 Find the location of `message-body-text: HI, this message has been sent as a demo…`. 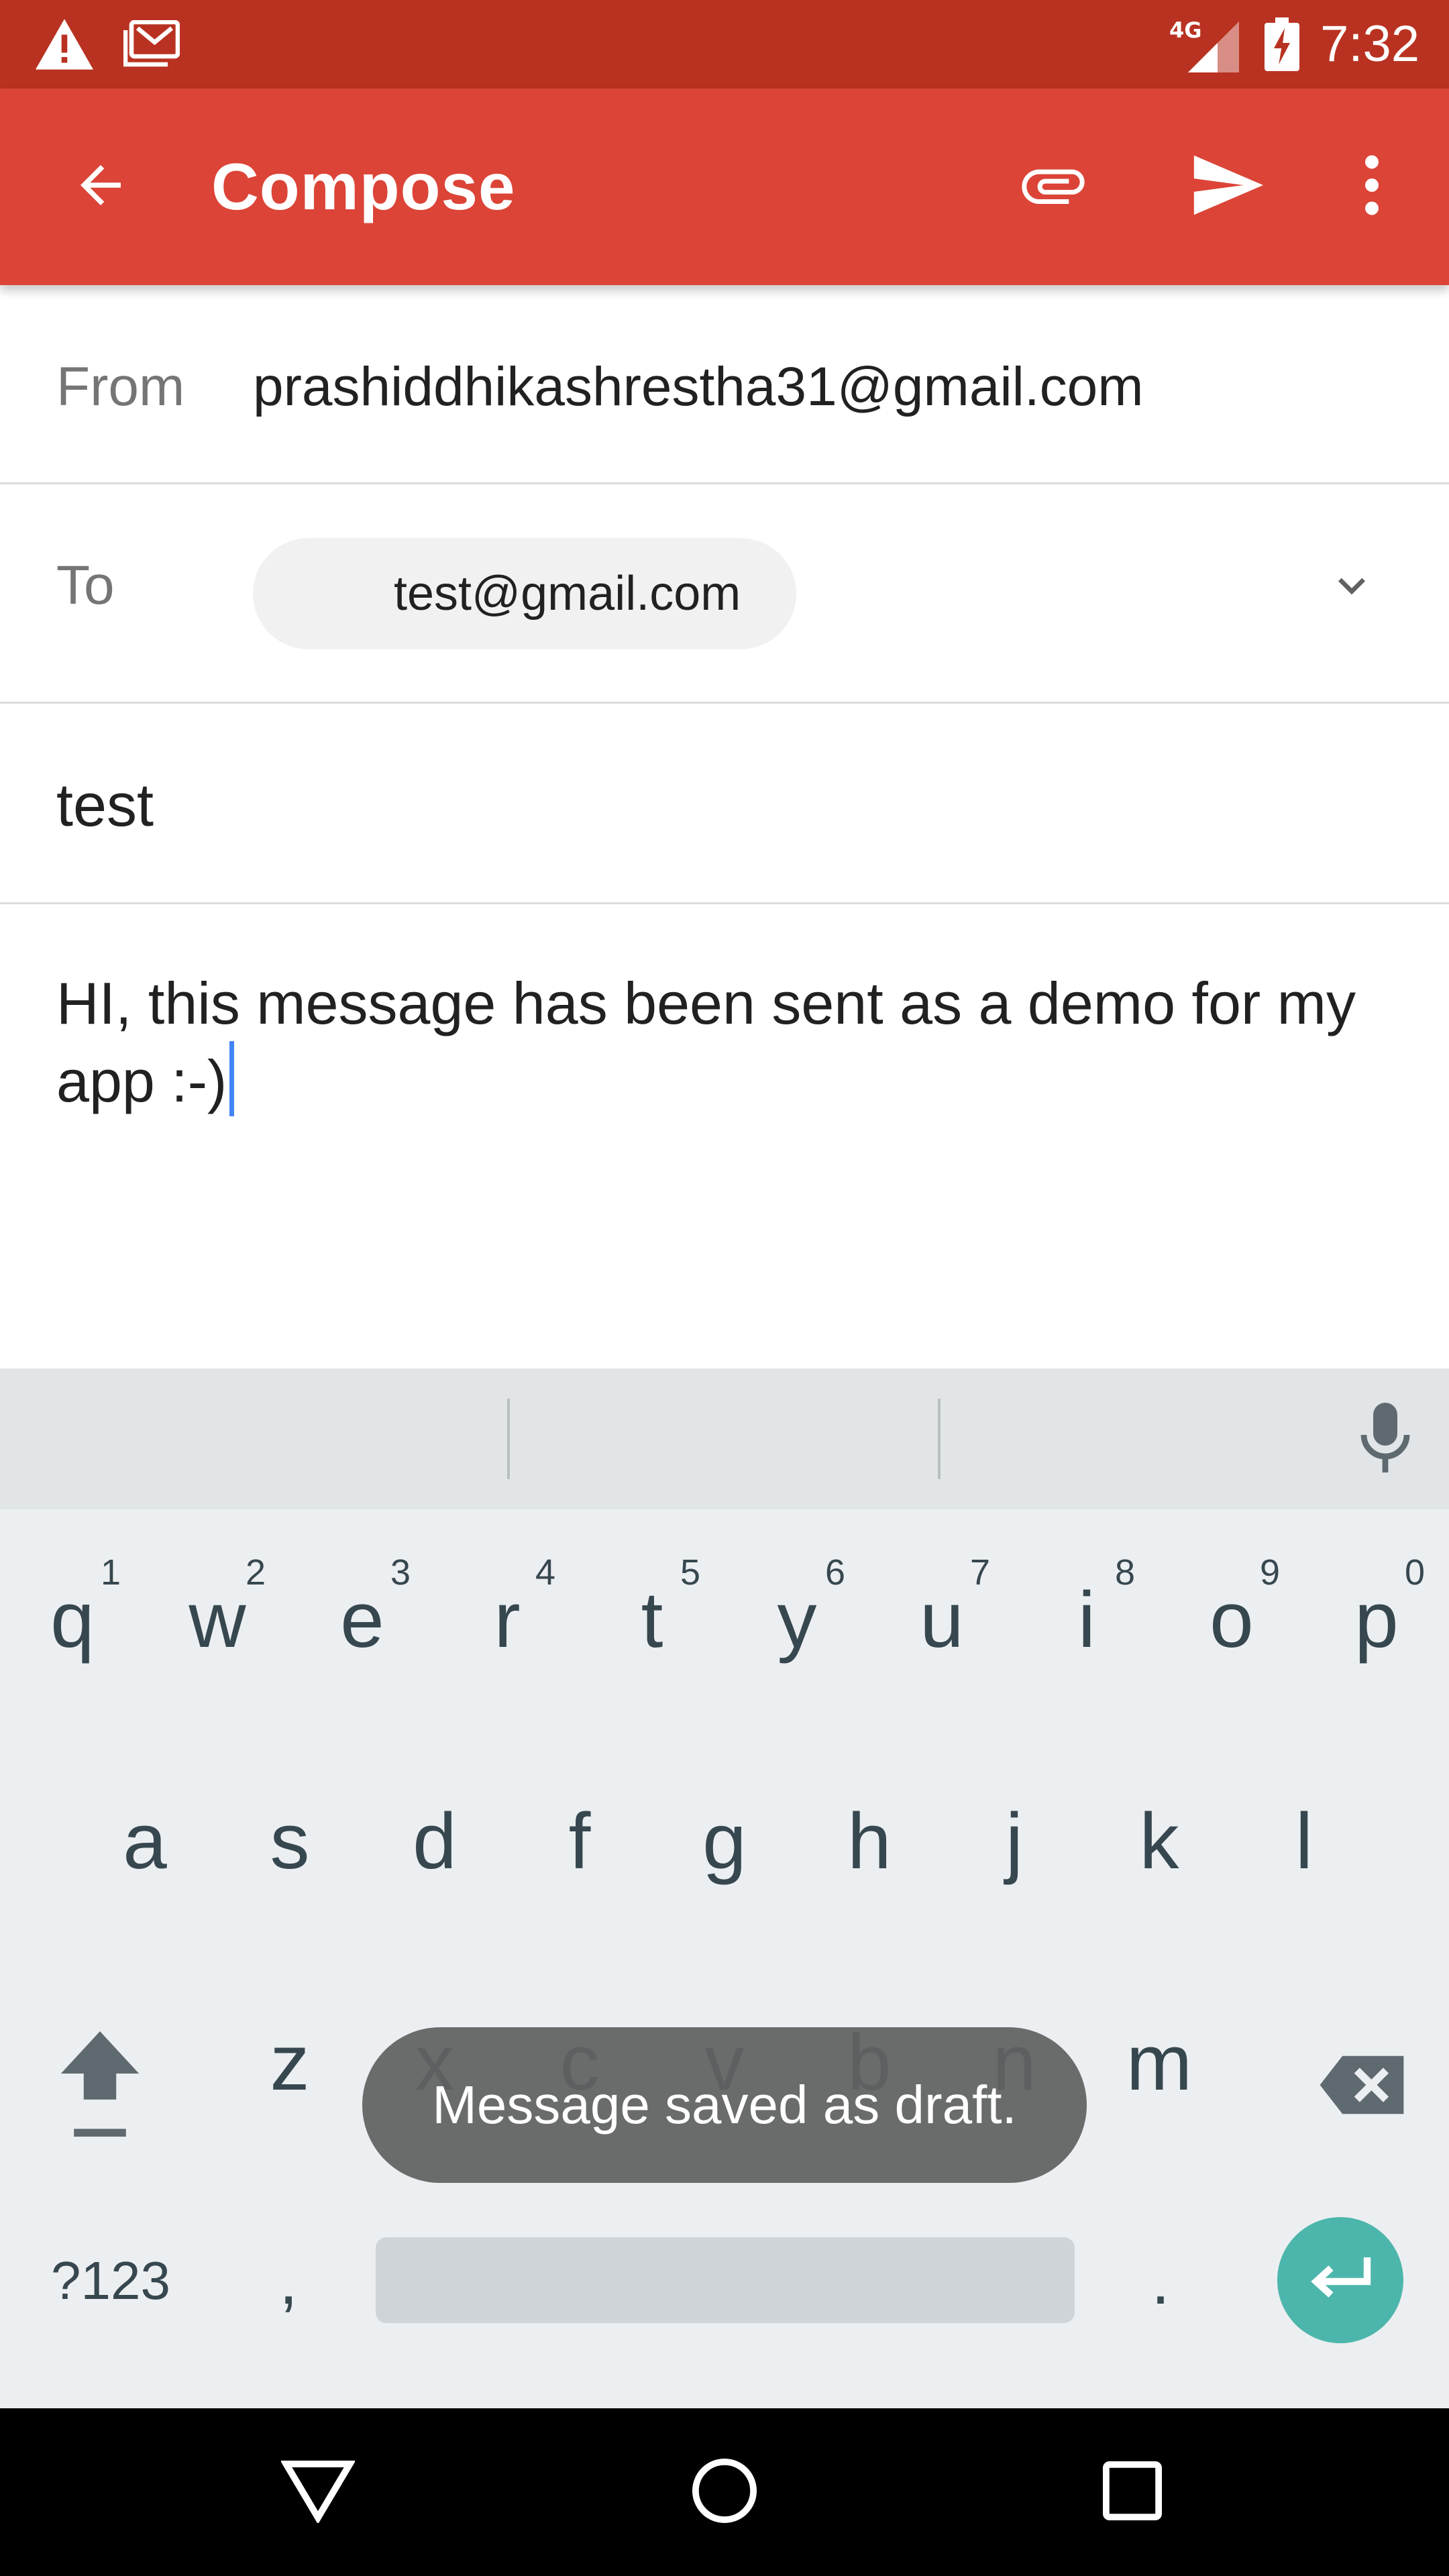

message-body-text: HI, this message has been sent as a demo… is located at coordinates (706, 1042).